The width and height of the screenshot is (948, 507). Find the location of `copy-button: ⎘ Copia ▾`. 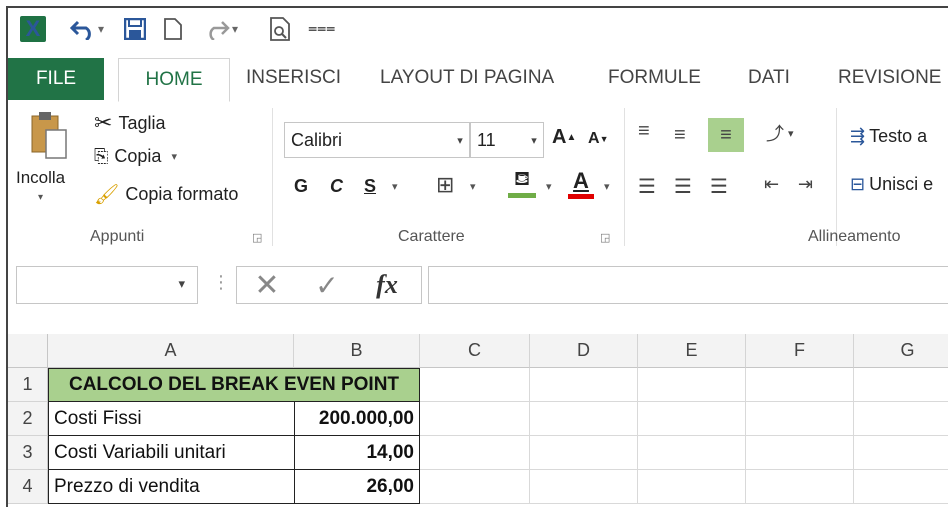

copy-button: ⎘ Copia ▾ is located at coordinates (135, 156).